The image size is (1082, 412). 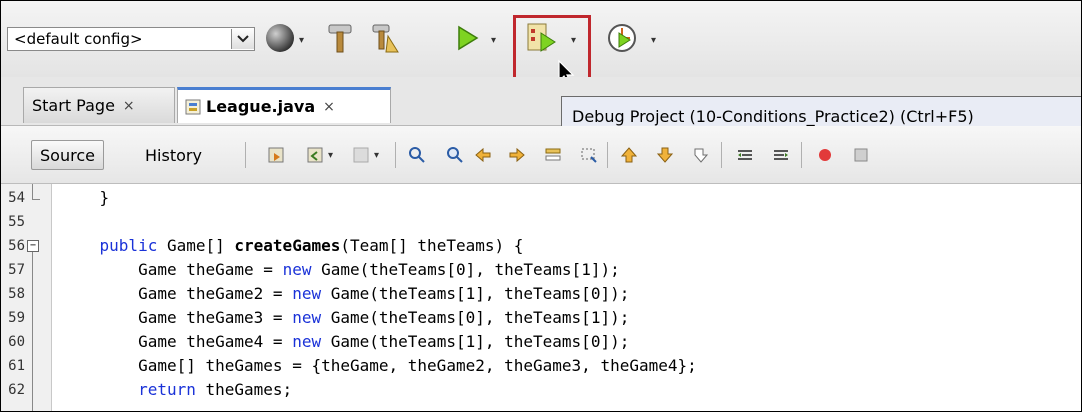 I want to click on line-number: 57, so click(x=16, y=270).